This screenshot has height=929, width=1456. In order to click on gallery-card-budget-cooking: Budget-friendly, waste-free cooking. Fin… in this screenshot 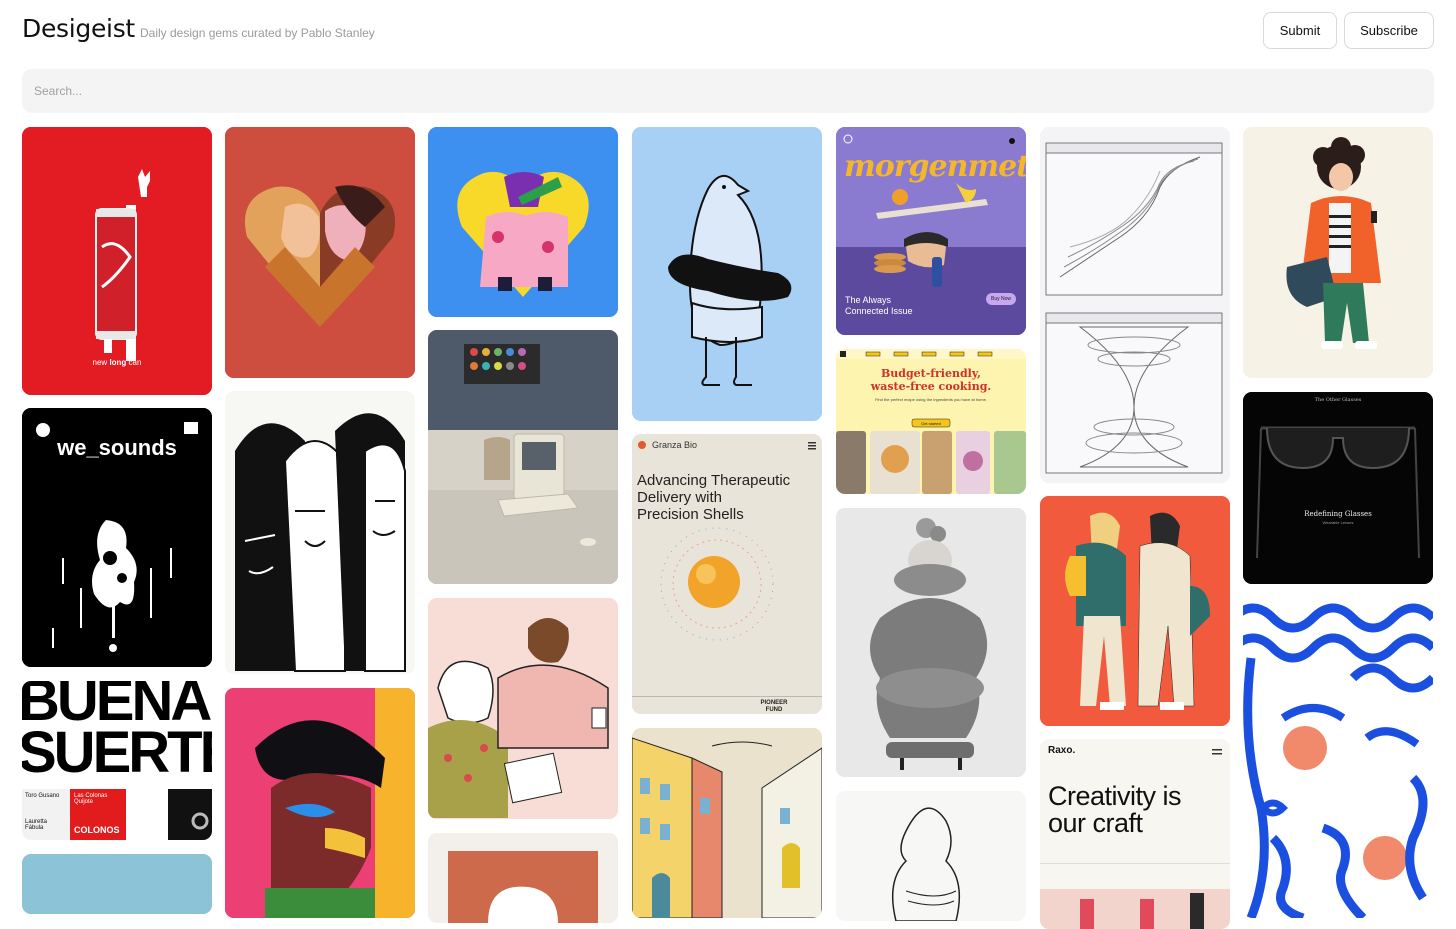, I will do `click(931, 421)`.